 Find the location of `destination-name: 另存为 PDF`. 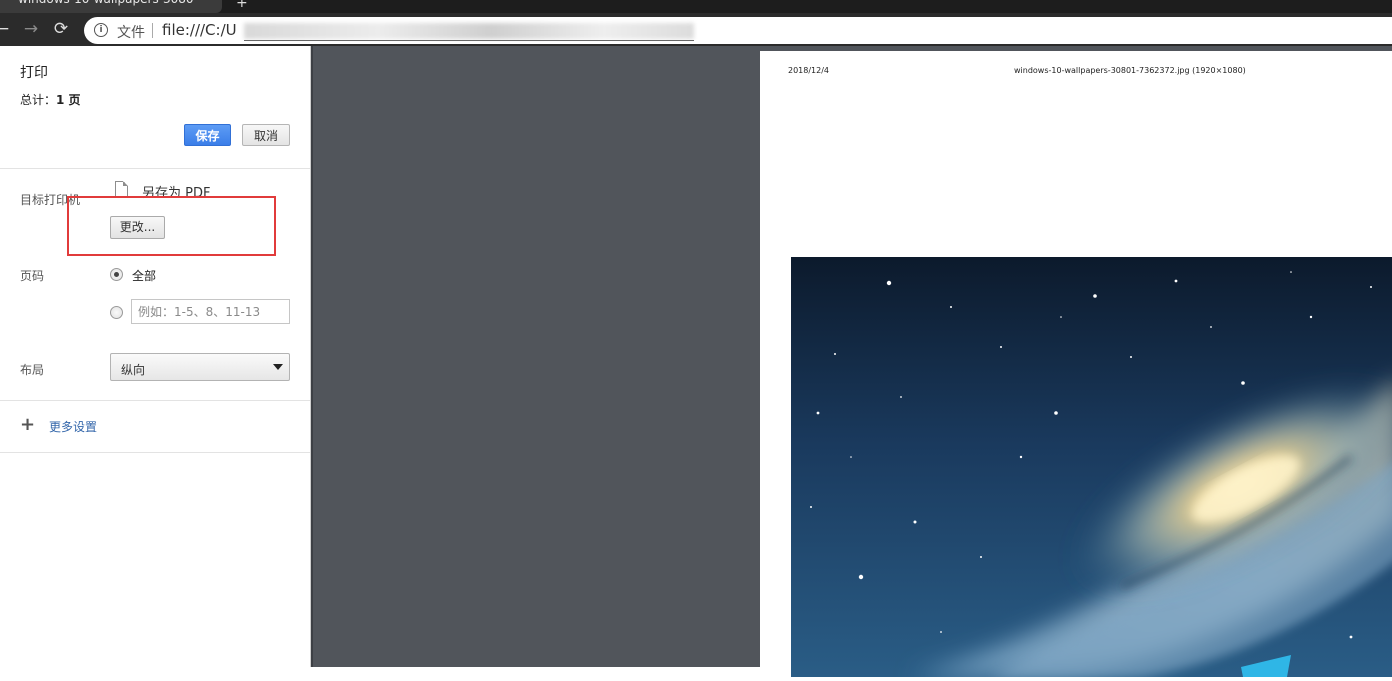

destination-name: 另存为 PDF is located at coordinates (176, 193).